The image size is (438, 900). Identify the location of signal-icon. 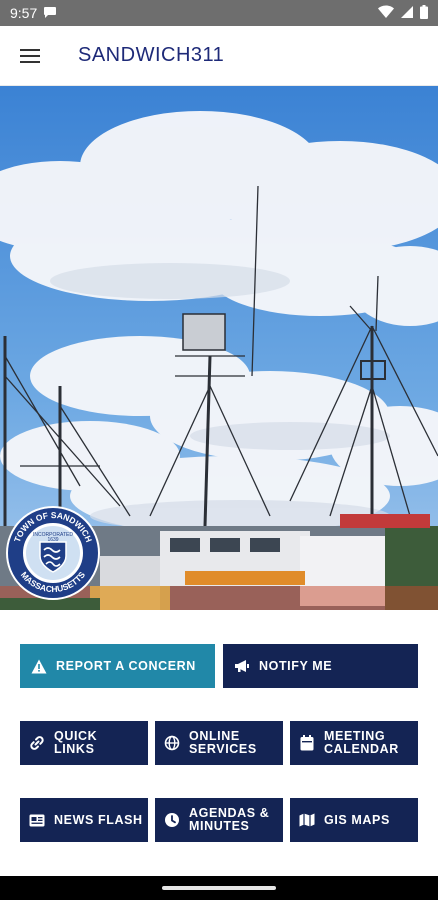
(407, 13).